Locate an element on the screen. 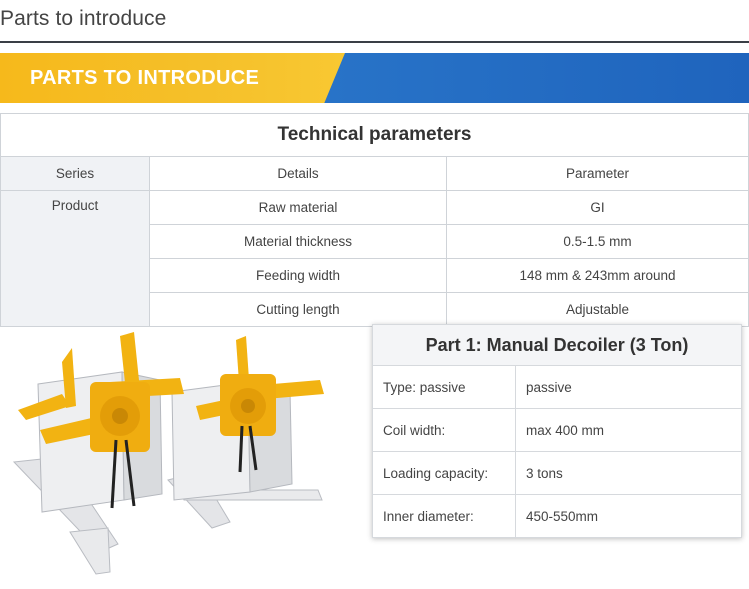 The width and height of the screenshot is (749, 589). header-parameter: Parameter is located at coordinates (597, 173).